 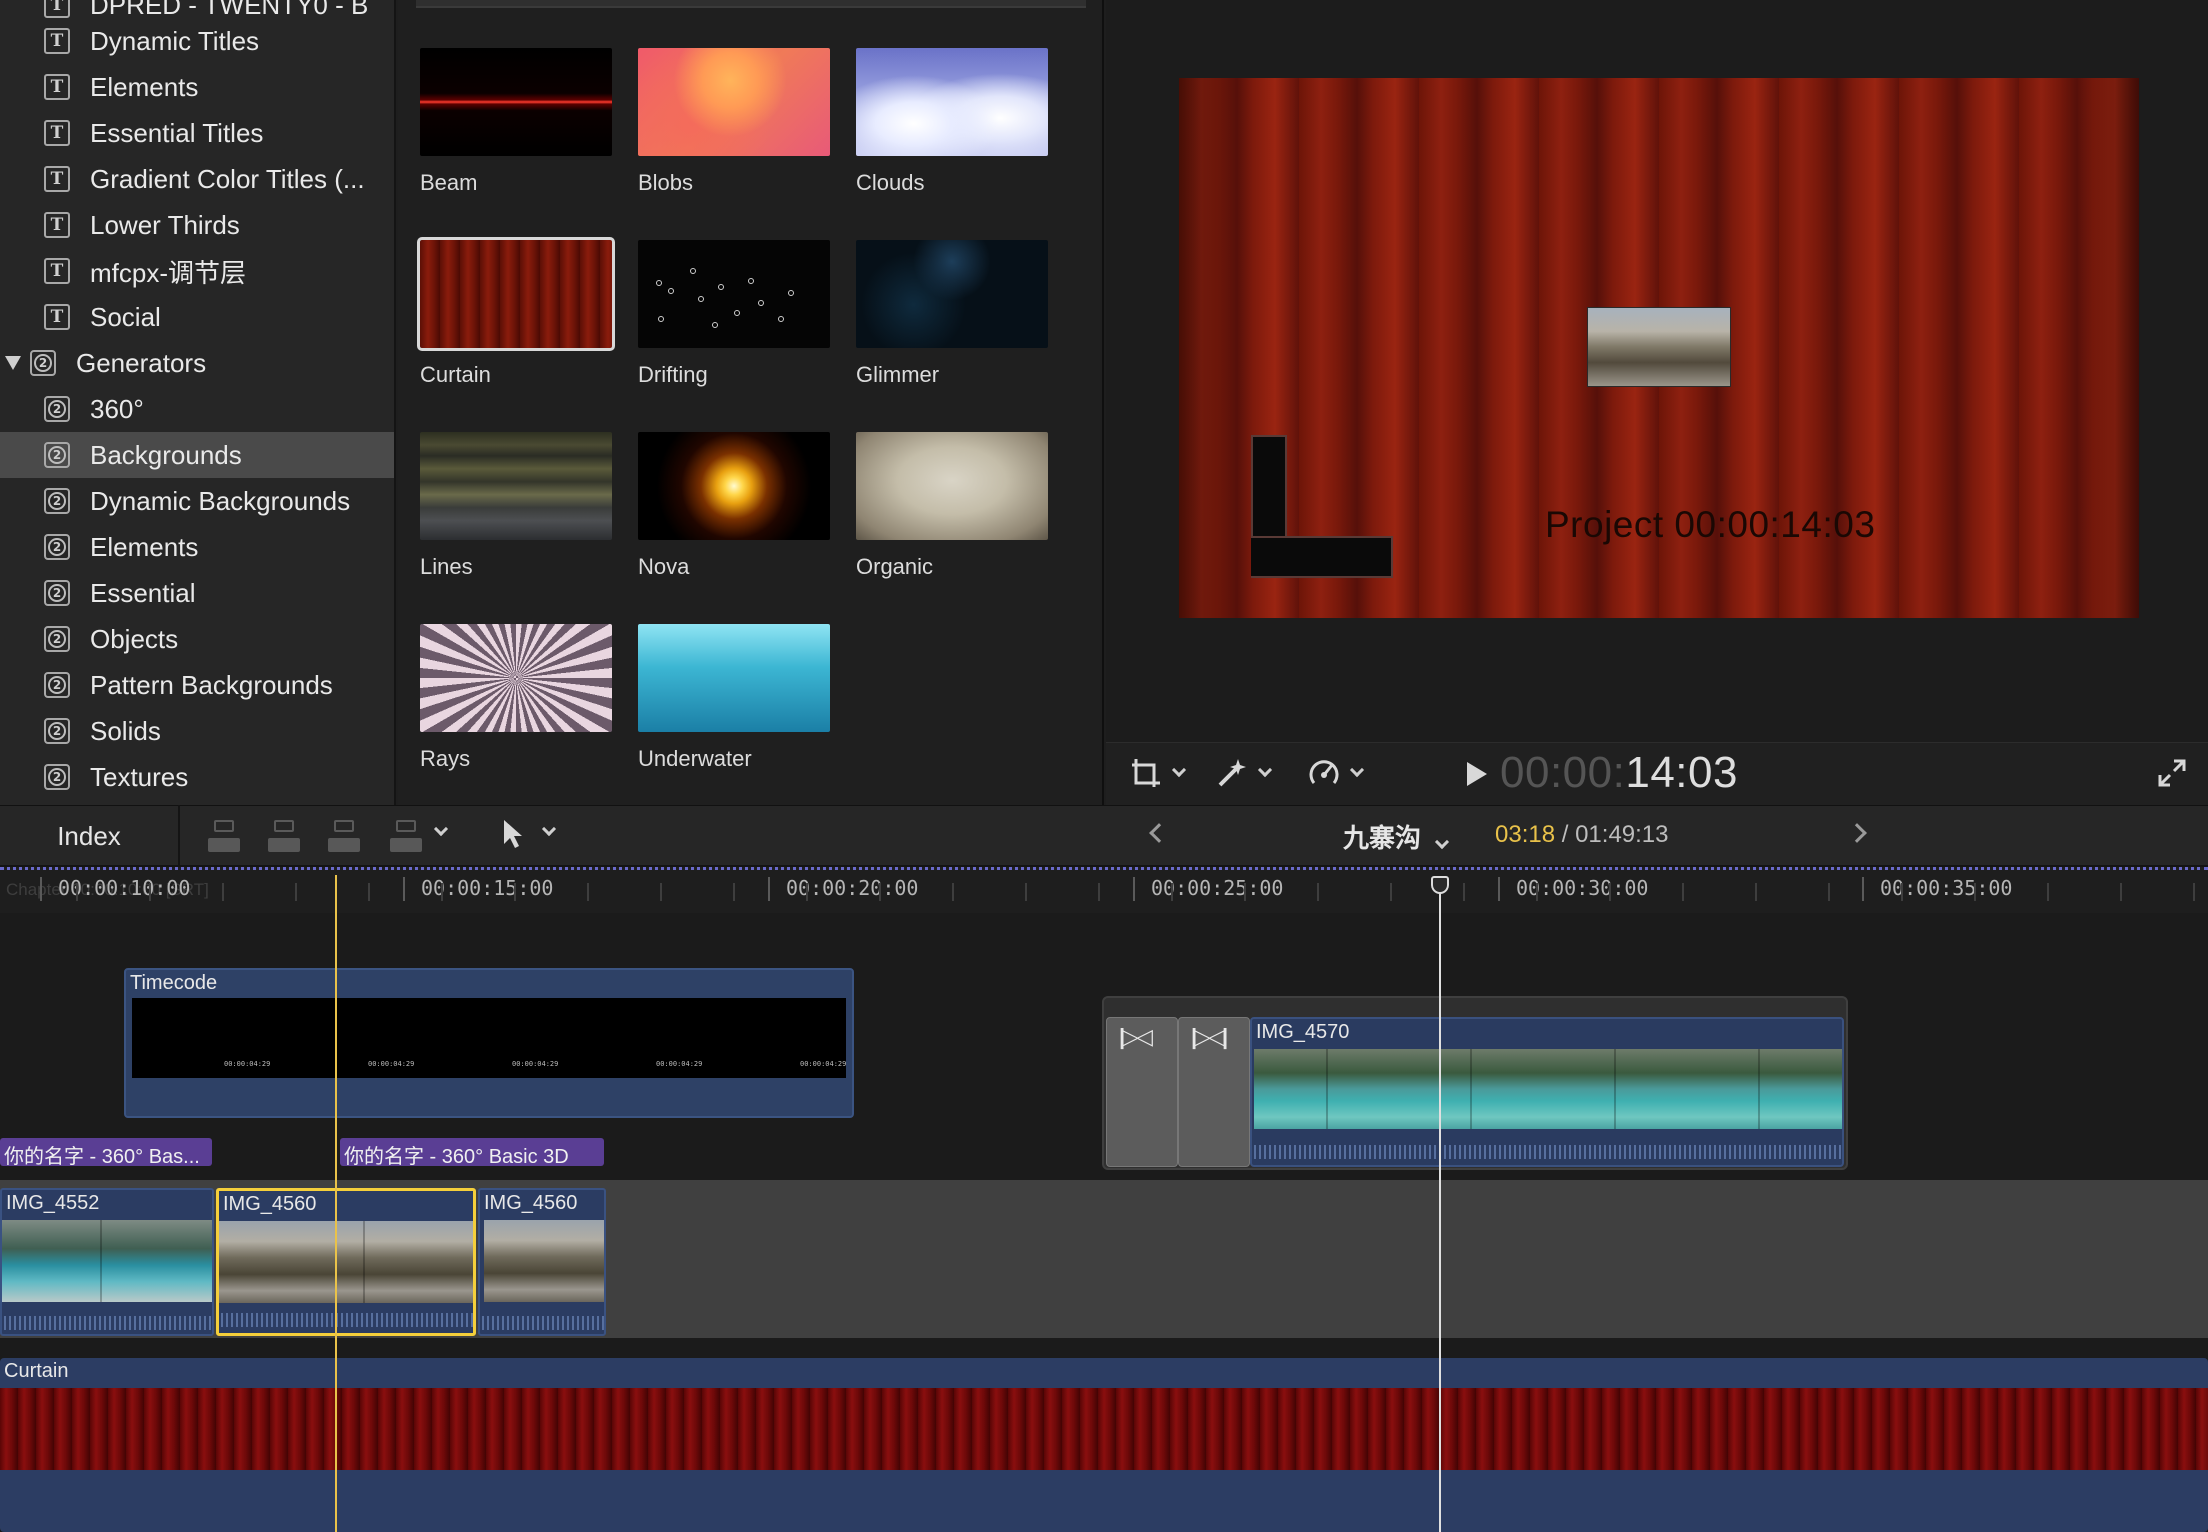 What do you see at coordinates (517, 506) in the screenshot?
I see `generator-thumbnail-lines: Lines` at bounding box center [517, 506].